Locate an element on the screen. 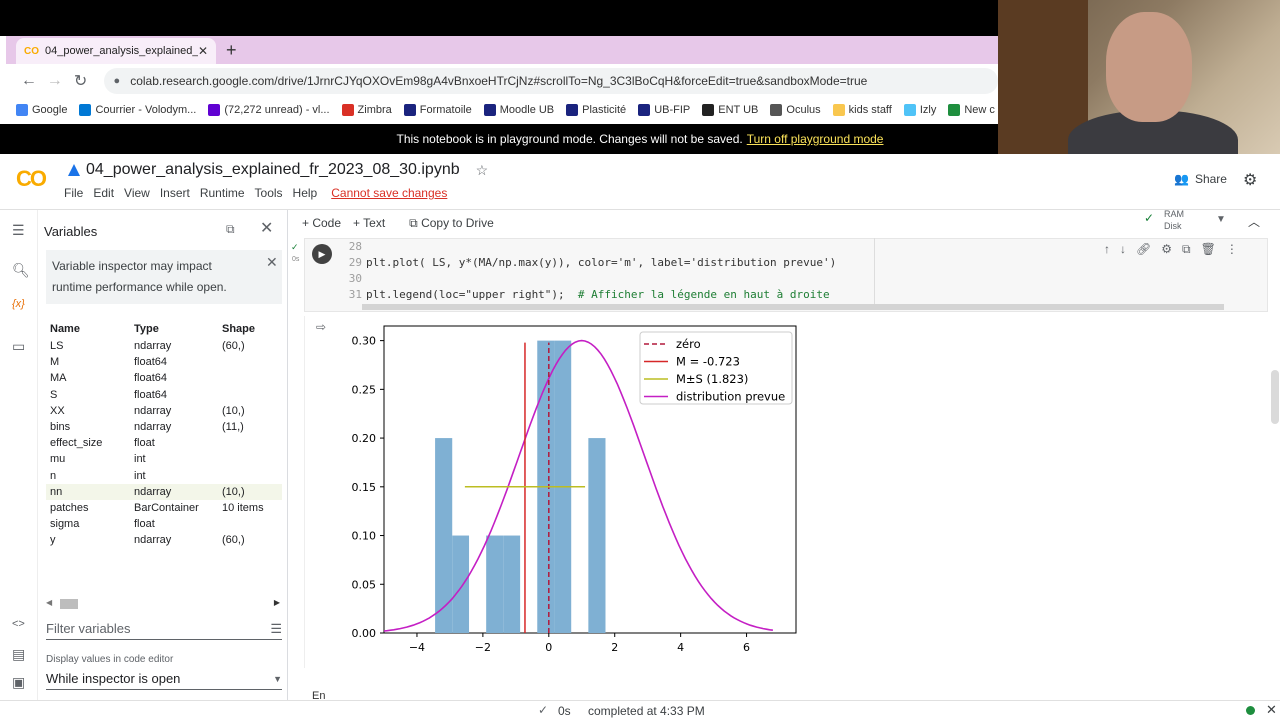 Image resolution: width=1280 pixels, height=720 pixels. bookmark-item: kids staff is located at coordinates (862, 110).